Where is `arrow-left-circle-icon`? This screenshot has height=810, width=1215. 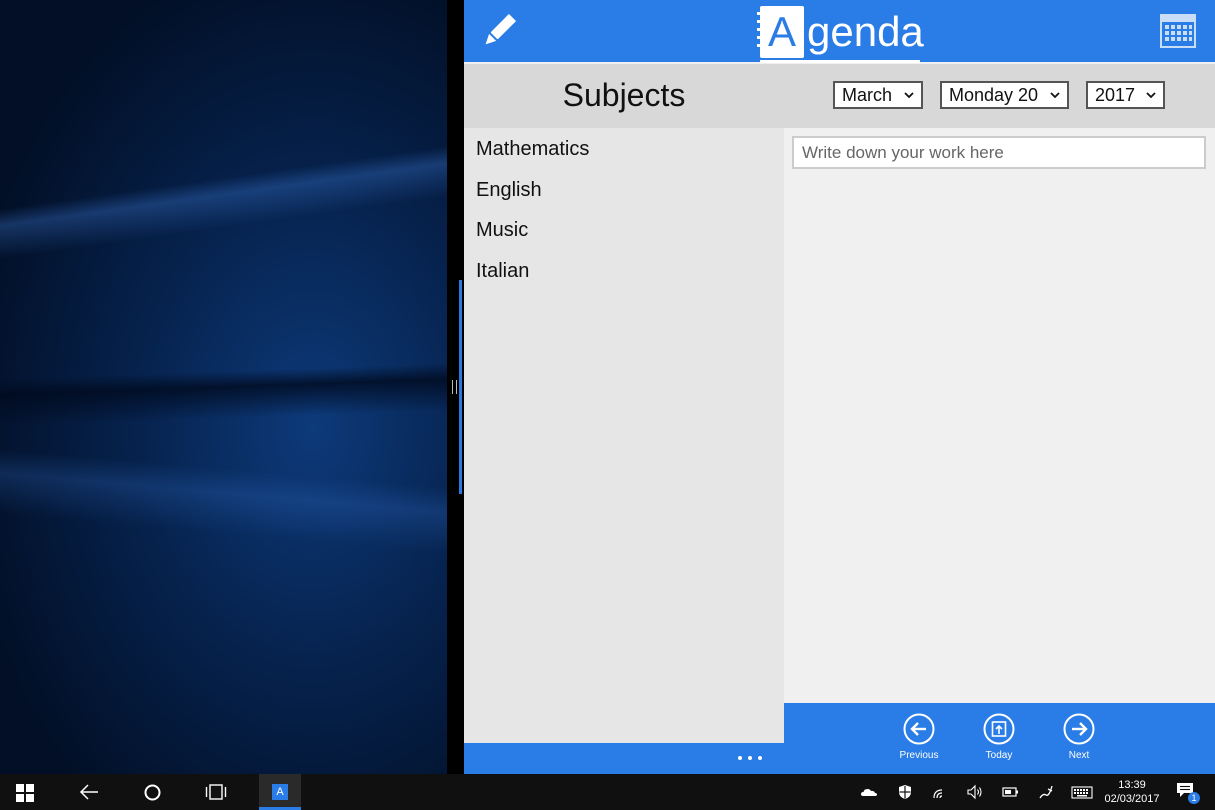 arrow-left-circle-icon is located at coordinates (919, 729).